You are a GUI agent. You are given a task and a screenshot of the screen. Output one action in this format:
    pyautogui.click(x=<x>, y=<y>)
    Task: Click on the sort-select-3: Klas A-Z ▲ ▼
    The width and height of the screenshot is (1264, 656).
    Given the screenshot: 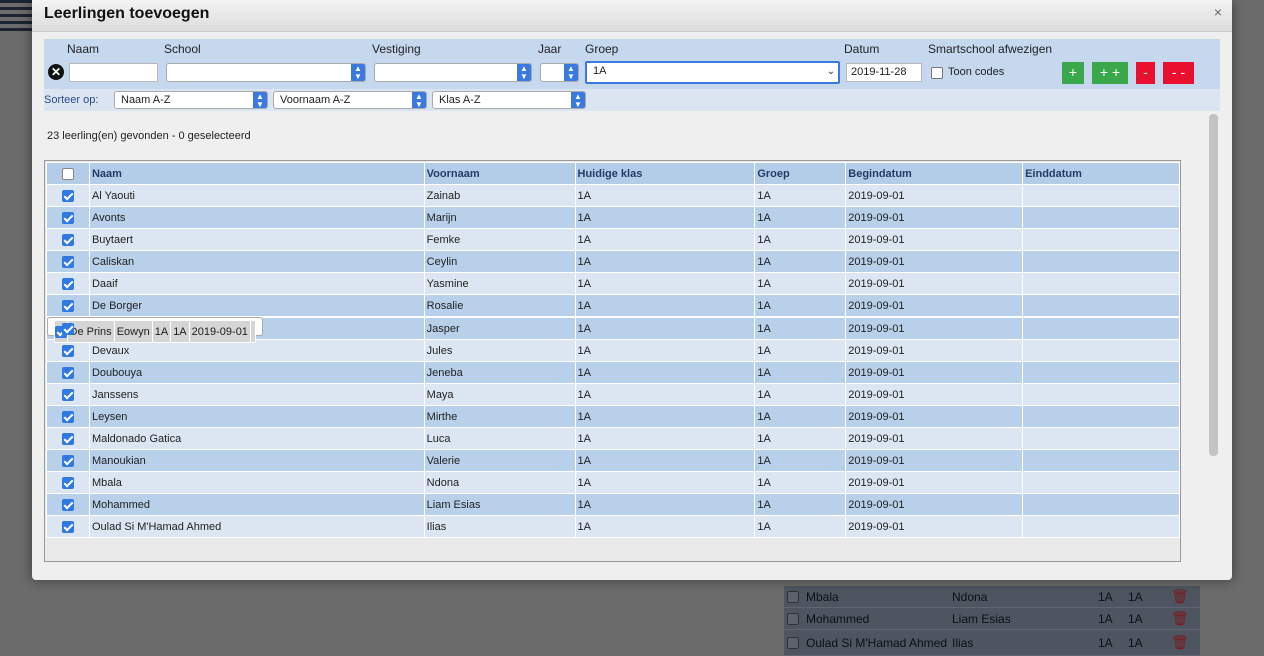 What is the action you would take?
    pyautogui.click(x=509, y=100)
    